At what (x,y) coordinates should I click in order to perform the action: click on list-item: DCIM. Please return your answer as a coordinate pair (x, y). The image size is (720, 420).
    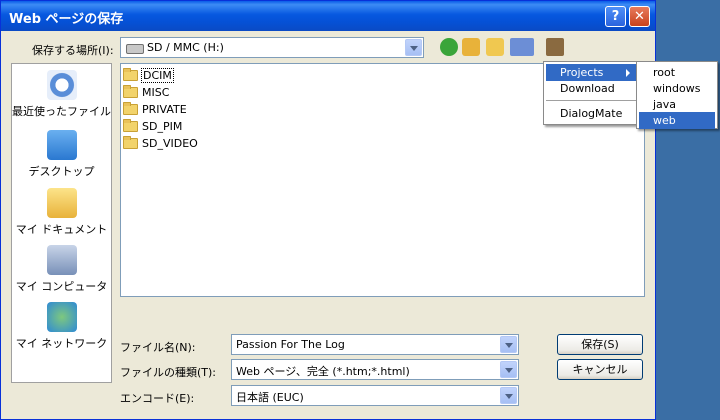
    Looking at the image, I should click on (148, 75).